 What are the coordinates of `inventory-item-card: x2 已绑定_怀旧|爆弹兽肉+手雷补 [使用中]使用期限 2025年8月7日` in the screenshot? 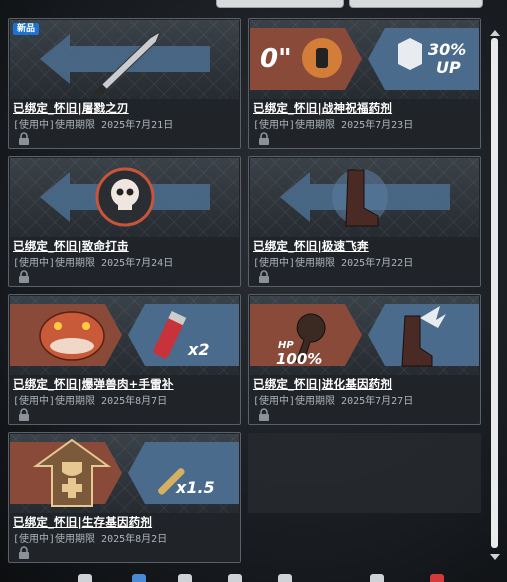 It's located at (124, 359).